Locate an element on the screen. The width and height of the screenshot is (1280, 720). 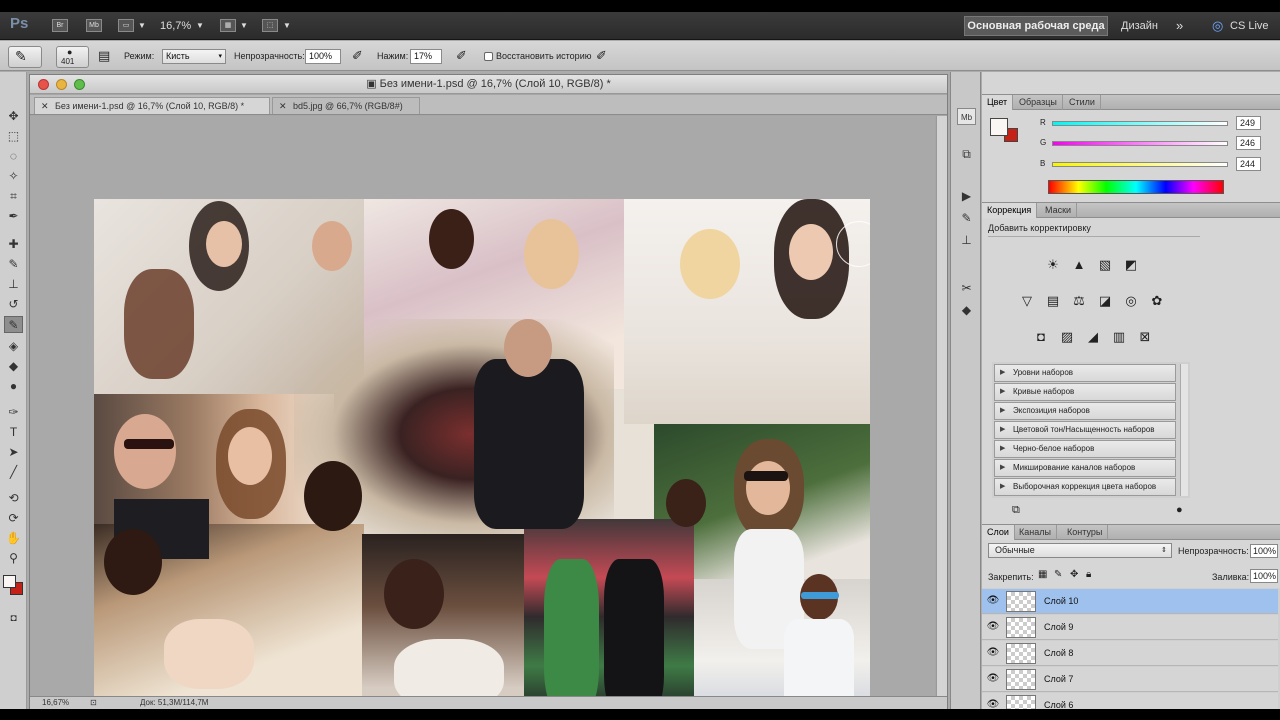
layer-row: 👁︎ Слой 9 is located at coordinates (1130, 627).